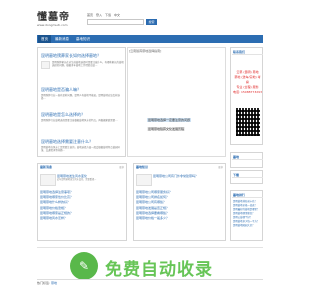 The height and width of the screenshot is (300, 320). I want to click on slider-caption: 昆明墓地选择一定要注意的问题, so click(169, 120).